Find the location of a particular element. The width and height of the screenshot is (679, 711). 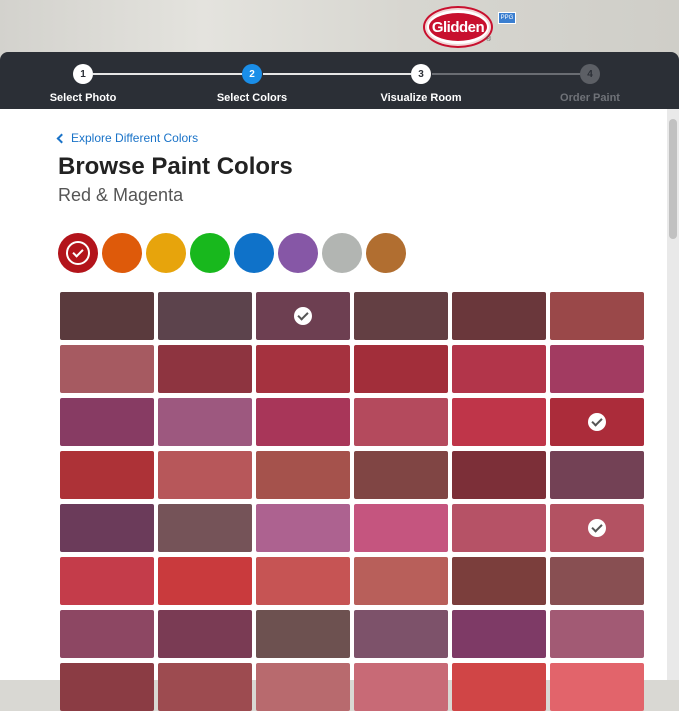

step-1-circle: 1 is located at coordinates (83, 74).